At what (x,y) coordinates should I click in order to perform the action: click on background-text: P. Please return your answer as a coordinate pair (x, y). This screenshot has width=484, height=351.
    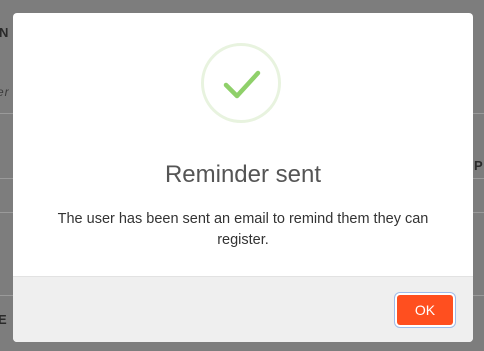
    Looking at the image, I should click on (479, 165).